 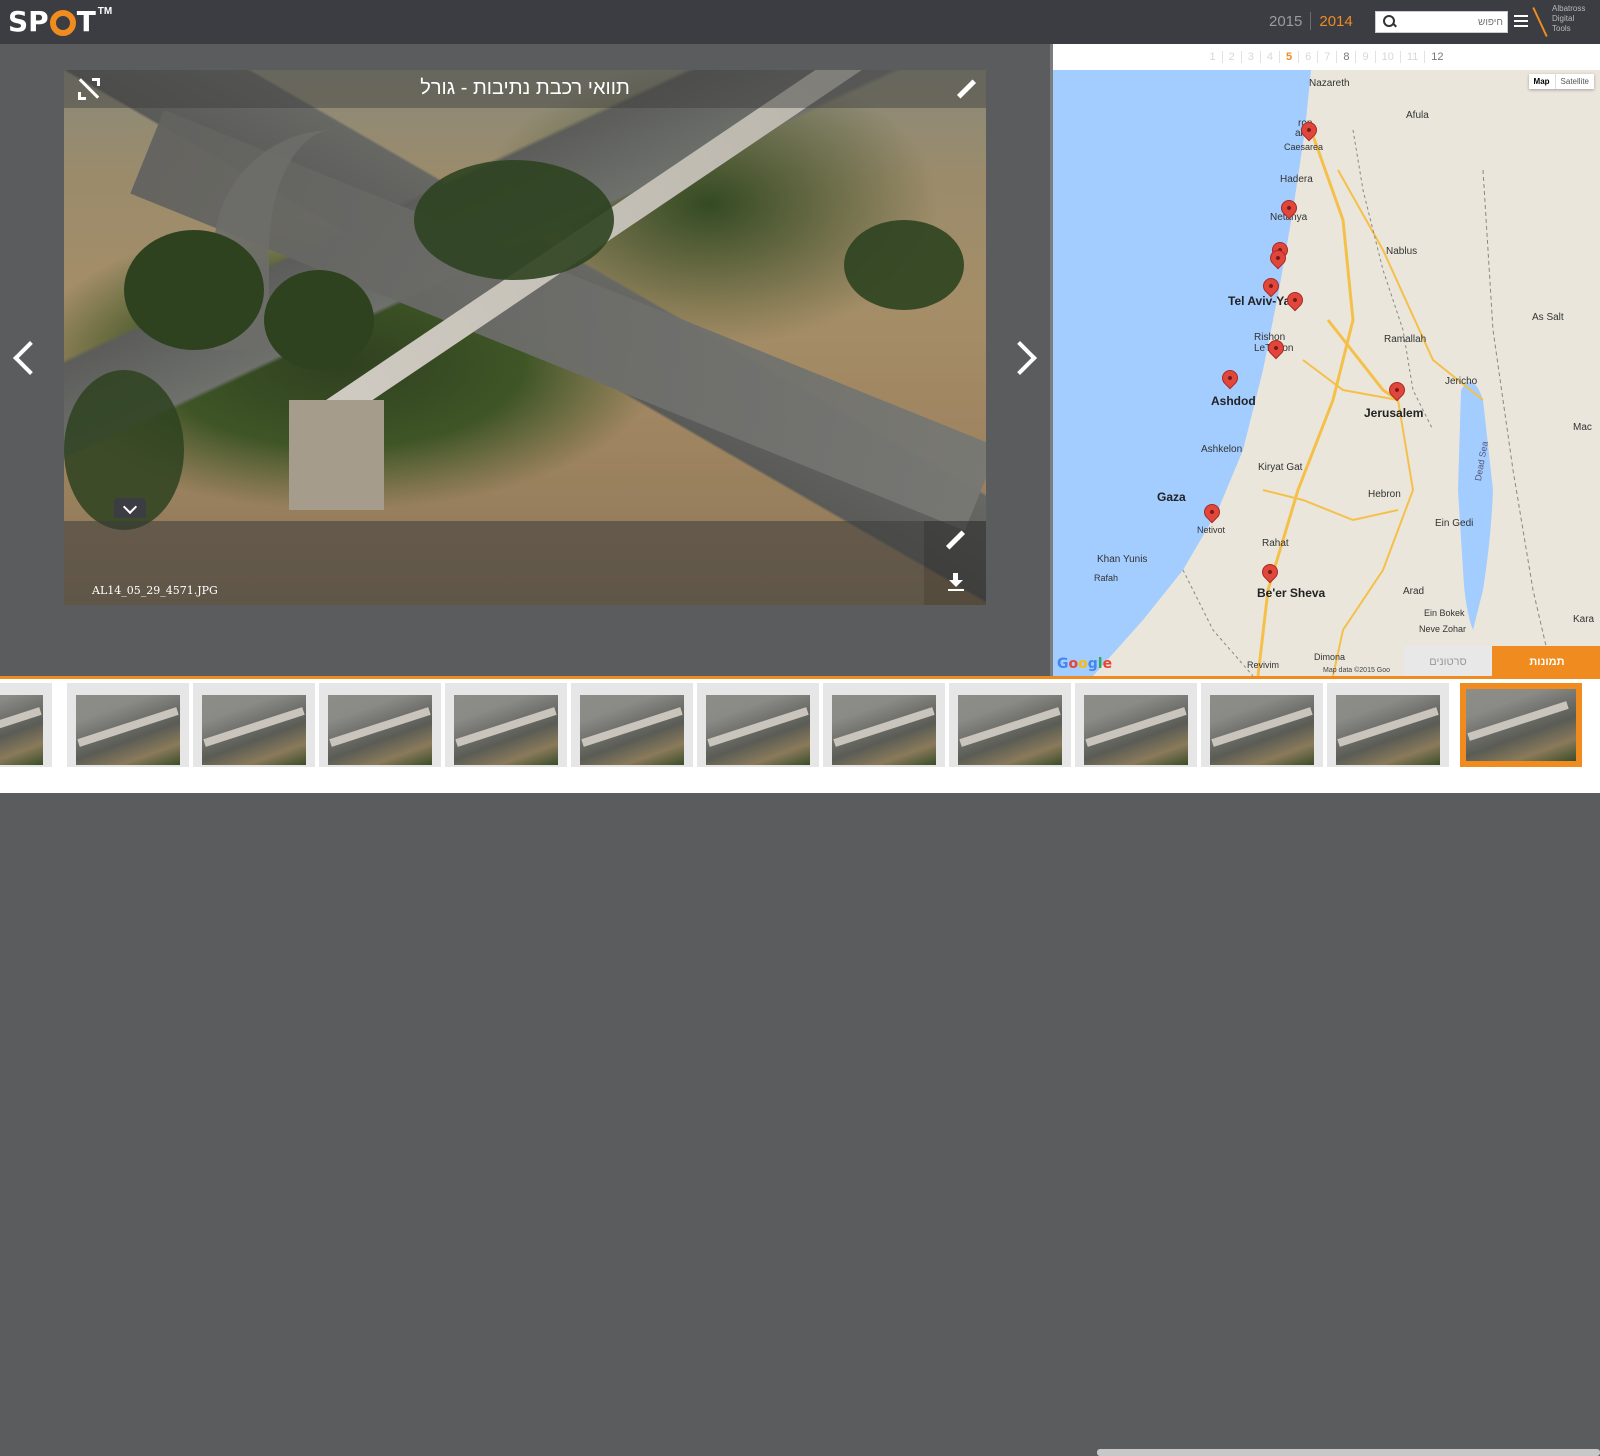 What do you see at coordinates (955, 563) in the screenshot?
I see `photo-actions` at bounding box center [955, 563].